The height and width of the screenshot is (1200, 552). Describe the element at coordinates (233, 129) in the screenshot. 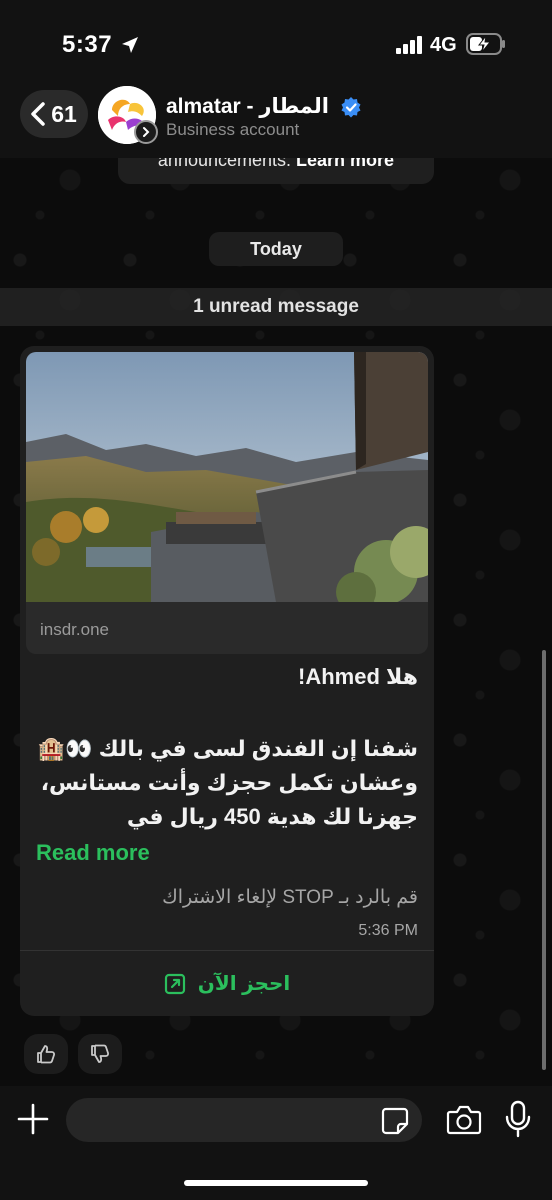

I see `contact-subtitle: Business account` at that location.